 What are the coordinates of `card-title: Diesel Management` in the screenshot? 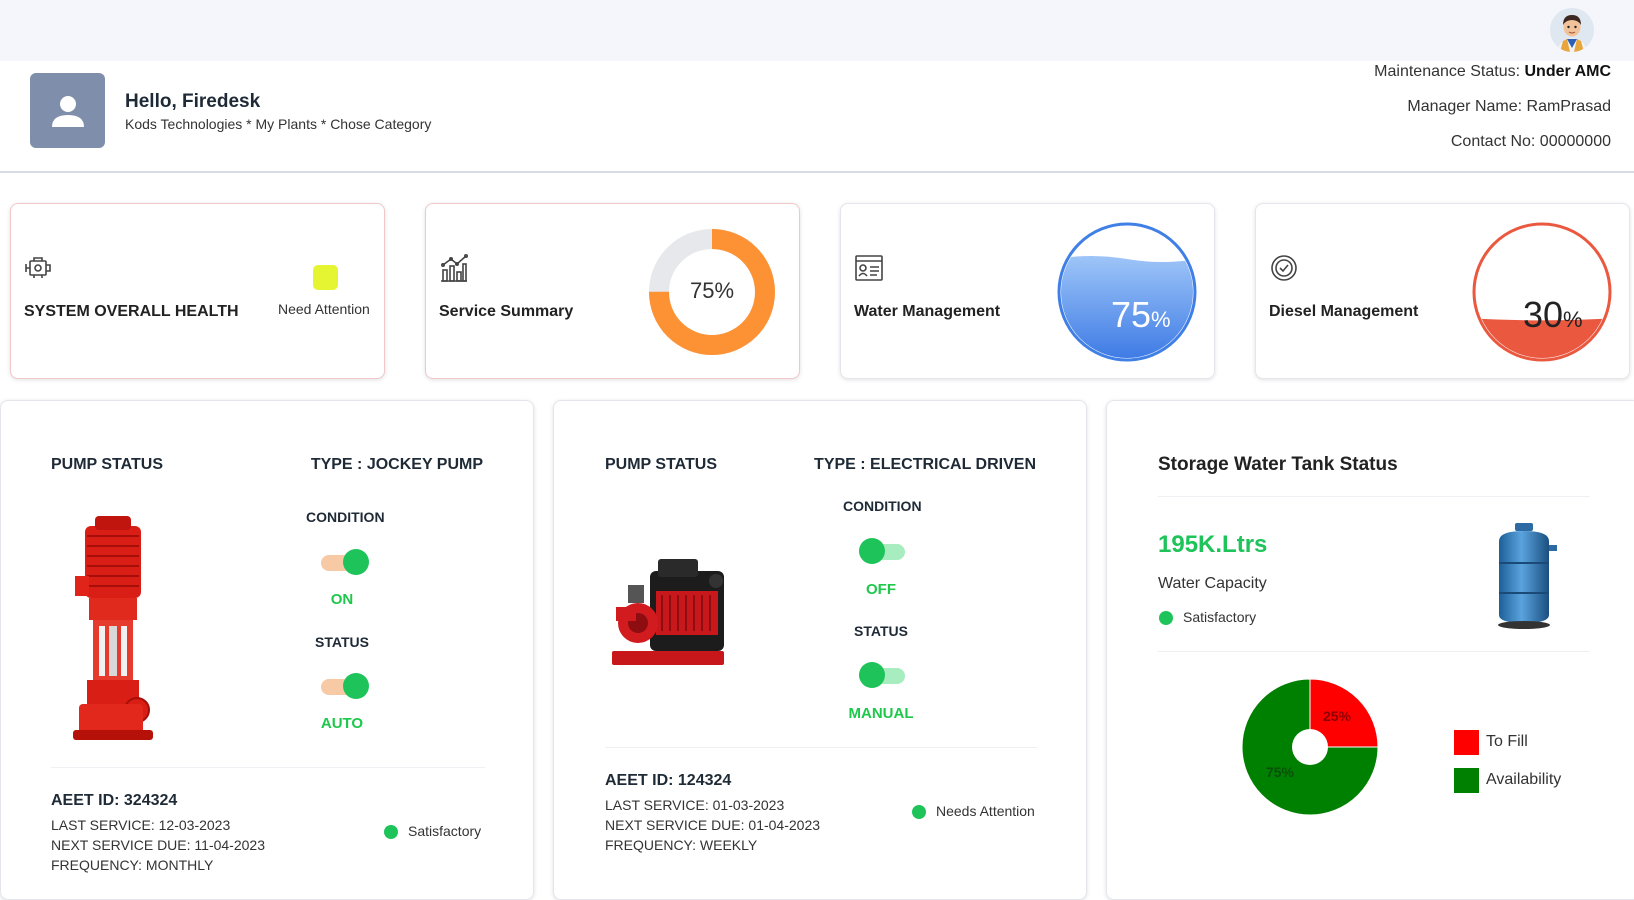 It's located at (1344, 311).